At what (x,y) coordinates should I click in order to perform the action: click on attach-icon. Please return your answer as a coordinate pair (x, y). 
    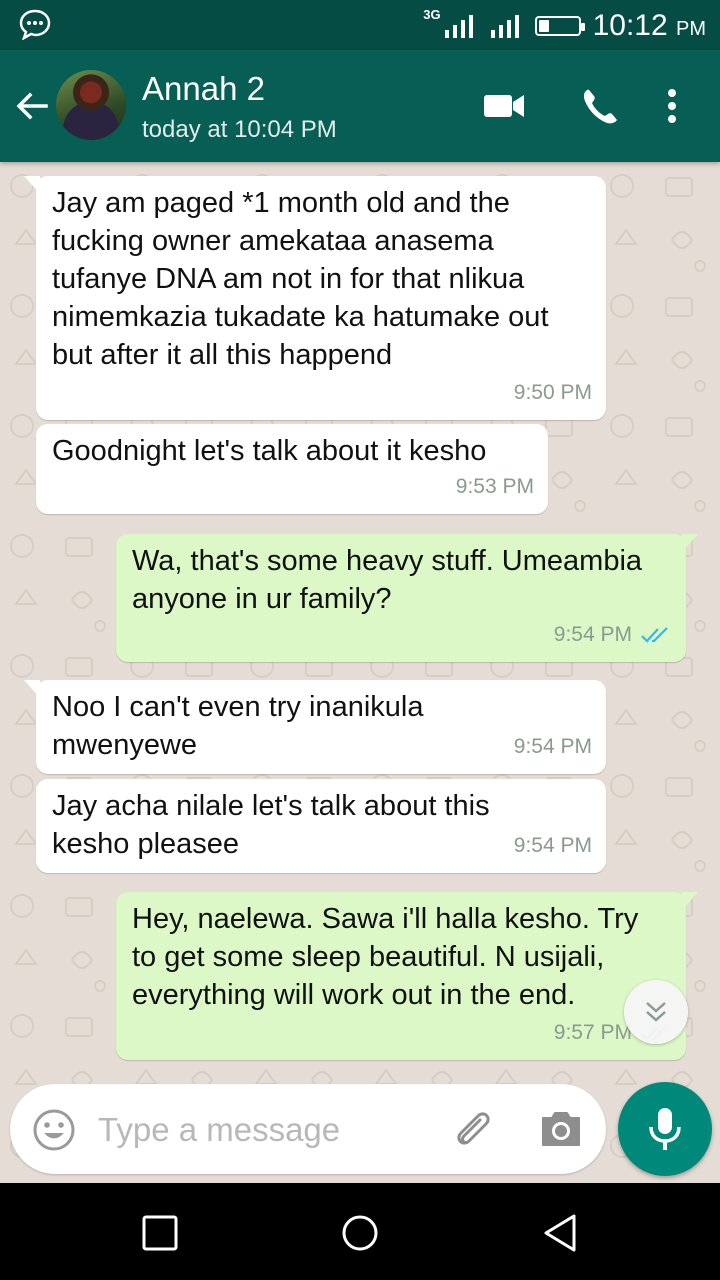
    Looking at the image, I should click on (473, 1129).